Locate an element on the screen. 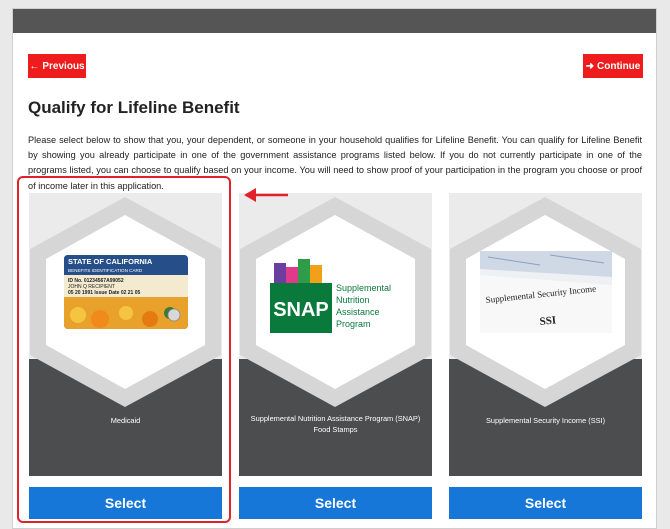 This screenshot has width=670, height=529. continue-button: ➜ Continue is located at coordinates (613, 66).